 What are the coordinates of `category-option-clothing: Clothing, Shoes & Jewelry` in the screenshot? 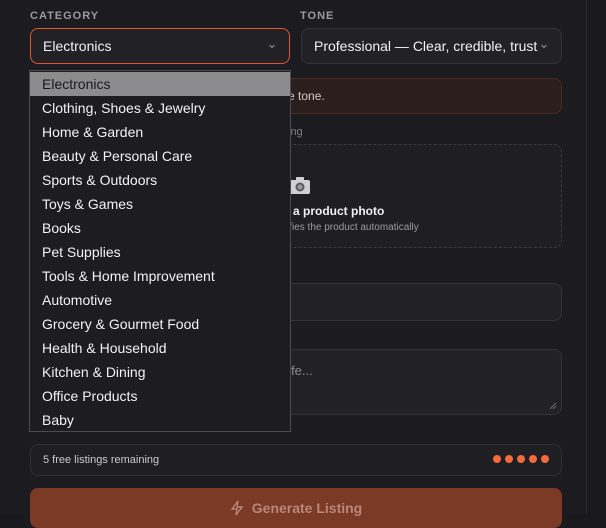 It's located at (160, 108).